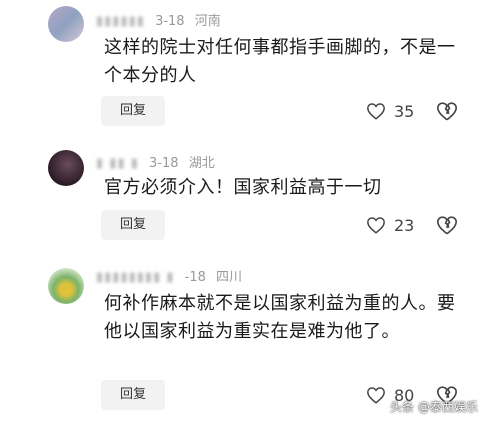  What do you see at coordinates (390, 111) in the screenshot?
I see `like-button: 35` at bounding box center [390, 111].